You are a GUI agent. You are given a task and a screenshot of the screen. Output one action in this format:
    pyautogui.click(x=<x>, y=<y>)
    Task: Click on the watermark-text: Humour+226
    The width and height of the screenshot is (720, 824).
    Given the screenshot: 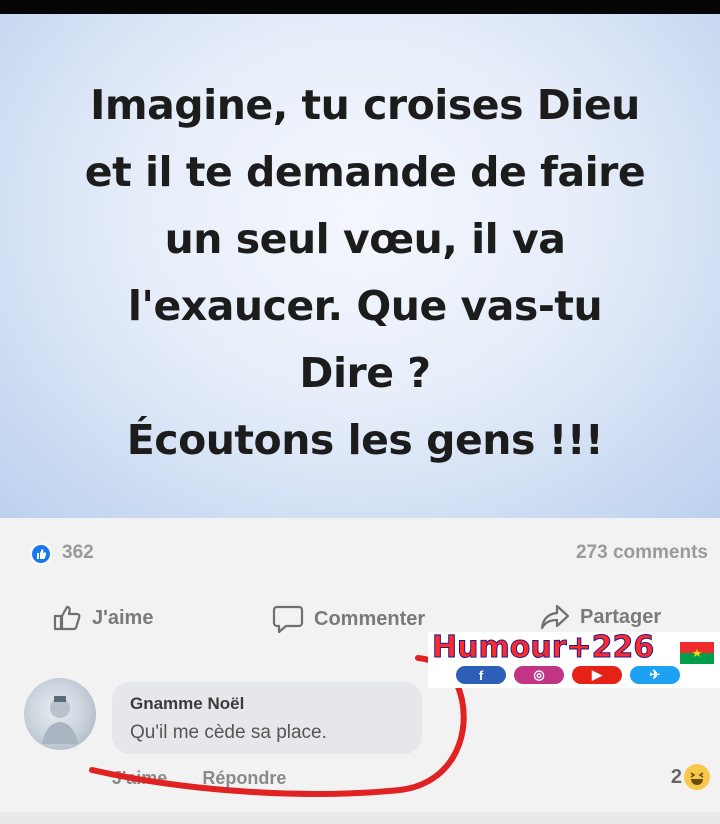 What is the action you would take?
    pyautogui.click(x=543, y=648)
    